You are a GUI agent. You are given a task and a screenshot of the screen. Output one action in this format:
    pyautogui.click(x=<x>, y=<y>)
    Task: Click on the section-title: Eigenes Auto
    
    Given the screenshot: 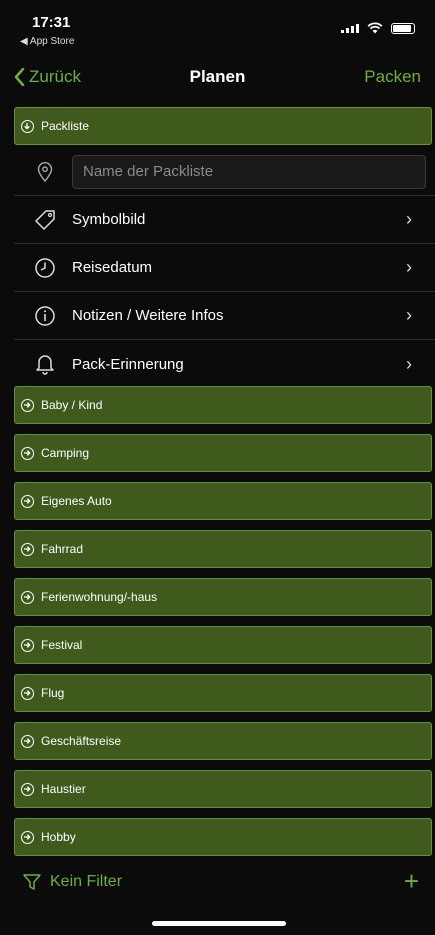 What is the action you would take?
    pyautogui.click(x=76, y=501)
    